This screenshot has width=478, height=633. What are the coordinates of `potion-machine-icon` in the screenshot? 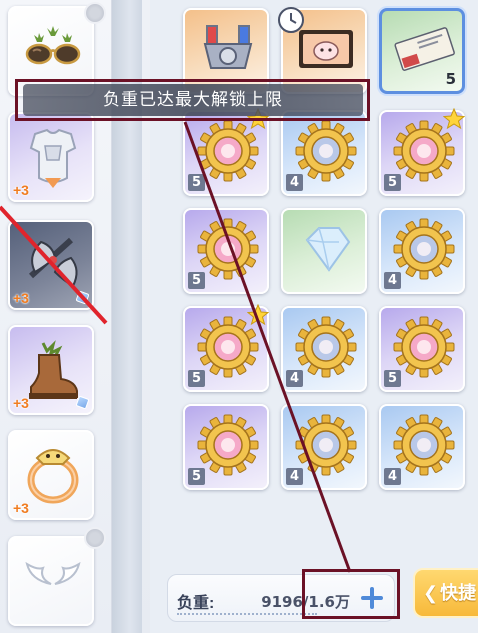 It's located at (228, 47).